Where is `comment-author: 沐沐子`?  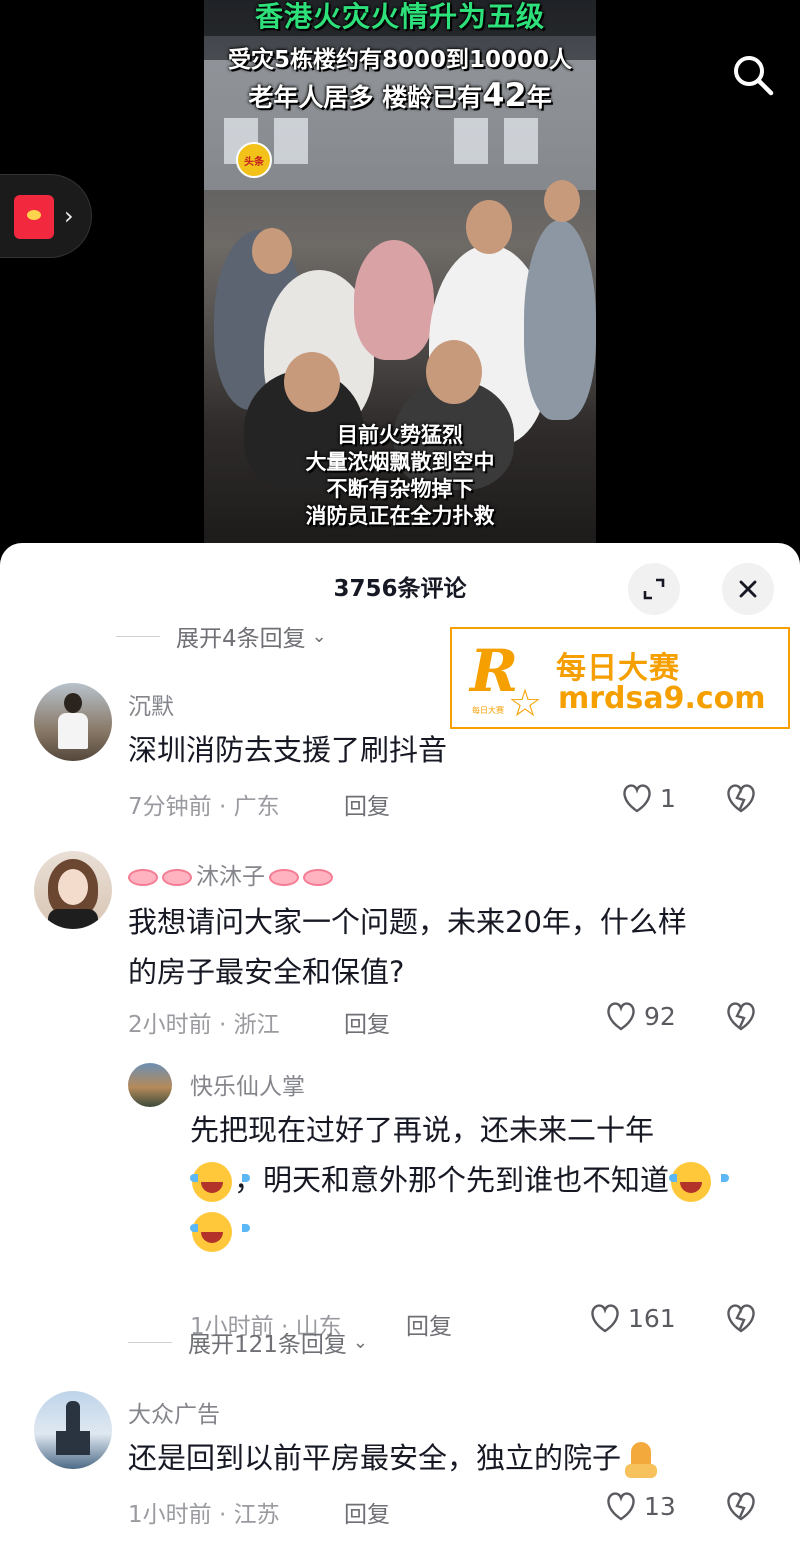
comment-author: 沐沐子 is located at coordinates (232, 874).